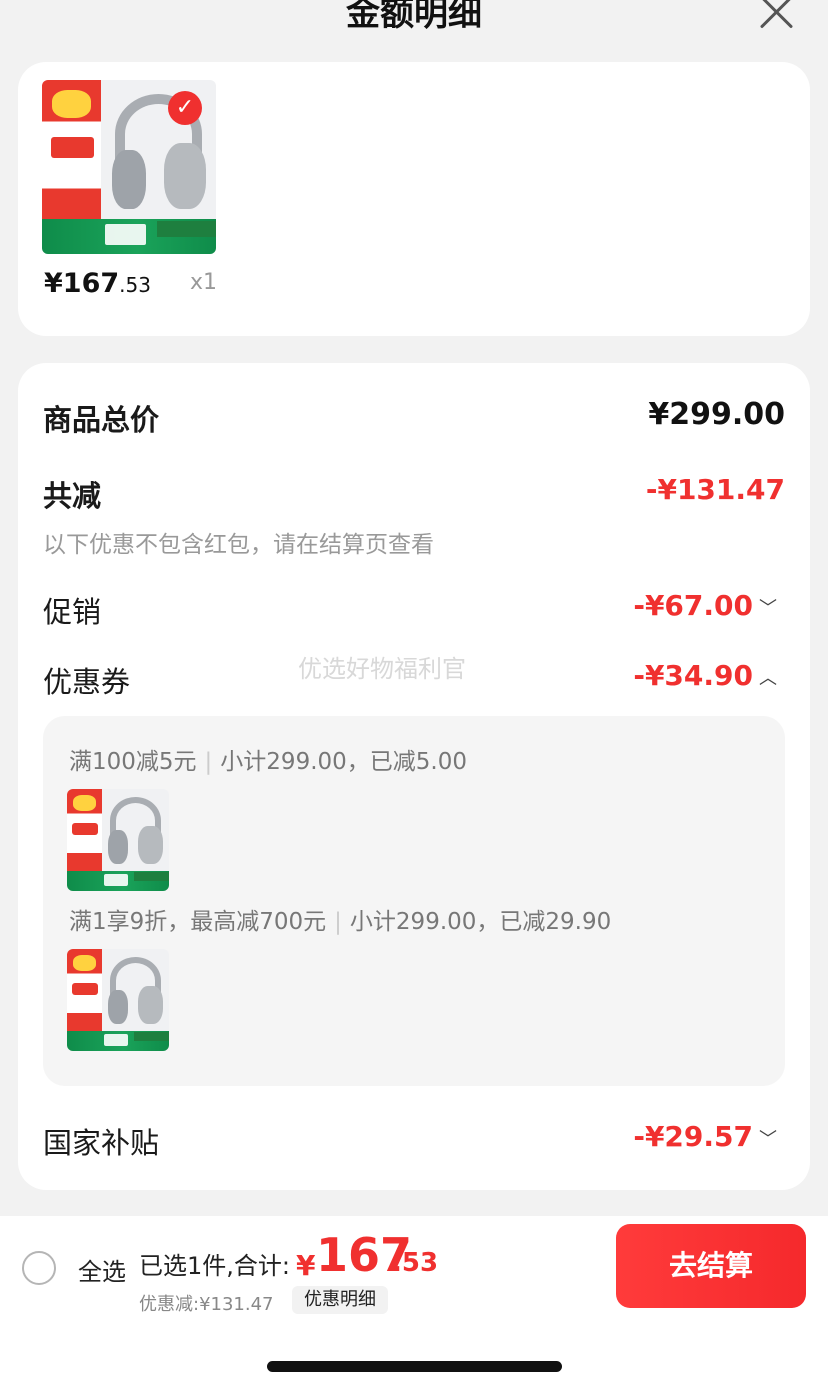 The image size is (828, 1390). I want to click on coupon-subtotal: 小计299.00，已减5.00, so click(343, 762).